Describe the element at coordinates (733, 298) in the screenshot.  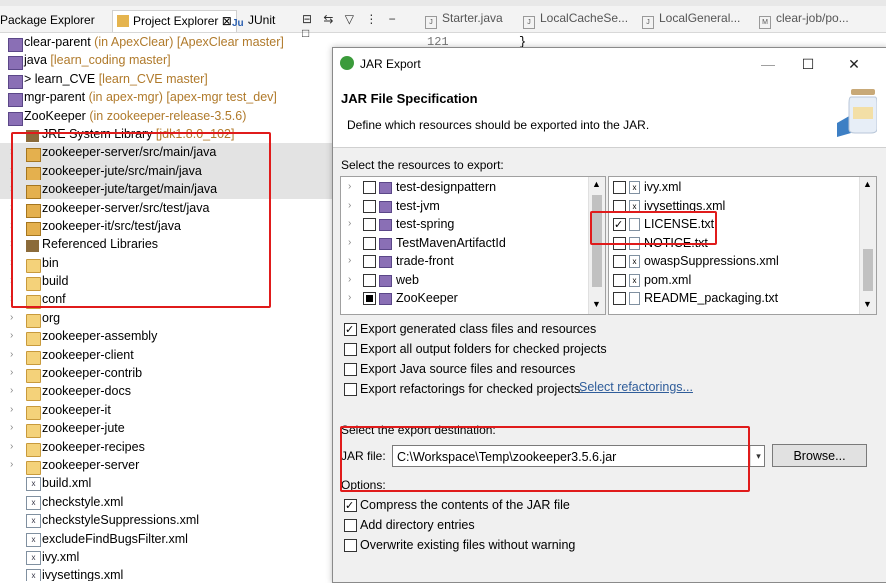
I see `resource-file-item: README_packaging.txt` at that location.